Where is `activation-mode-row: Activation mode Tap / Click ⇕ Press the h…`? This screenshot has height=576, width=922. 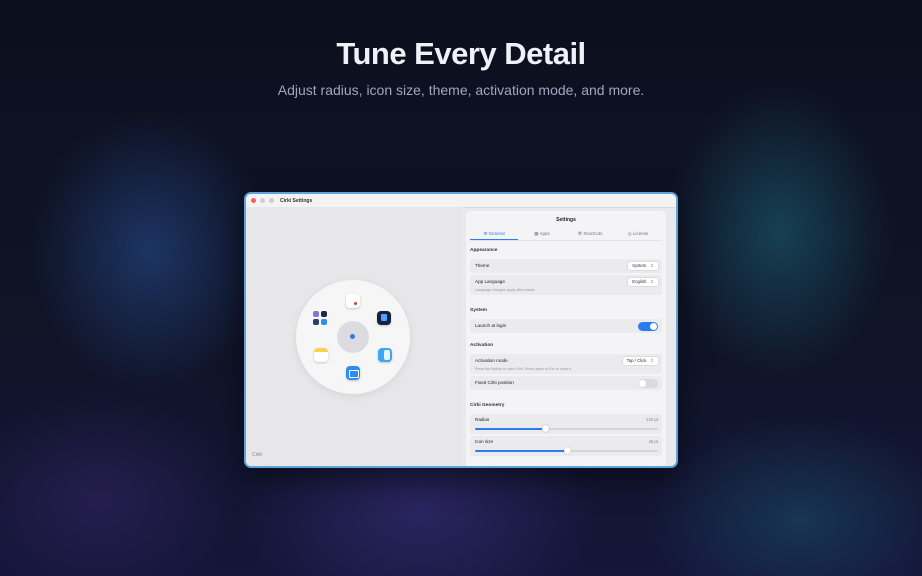 activation-mode-row: Activation mode Tap / Click ⇕ Press the h… is located at coordinates (566, 364).